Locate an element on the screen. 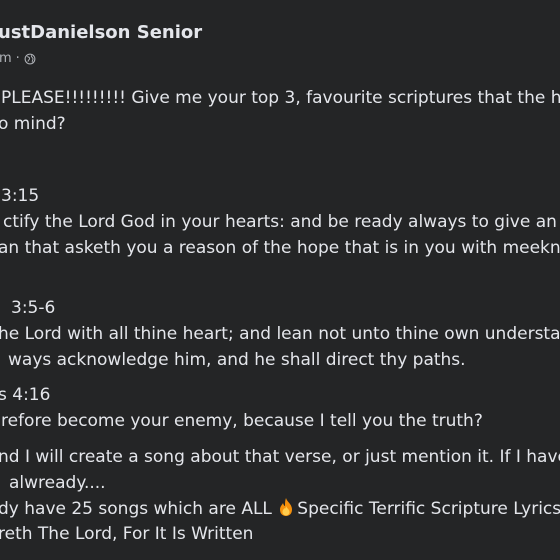 This screenshot has height=560, width=560. post-text-line: 3:15 is located at coordinates (20, 196).